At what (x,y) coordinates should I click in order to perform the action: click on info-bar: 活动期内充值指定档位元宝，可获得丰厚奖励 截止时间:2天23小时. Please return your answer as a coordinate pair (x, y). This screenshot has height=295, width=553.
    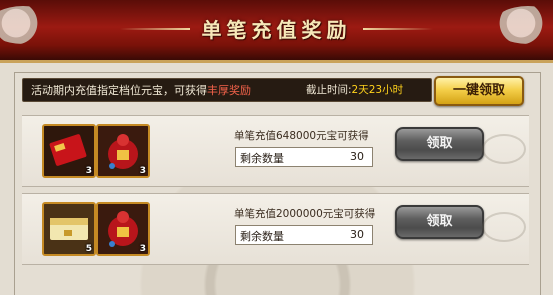
    Looking at the image, I should click on (227, 90).